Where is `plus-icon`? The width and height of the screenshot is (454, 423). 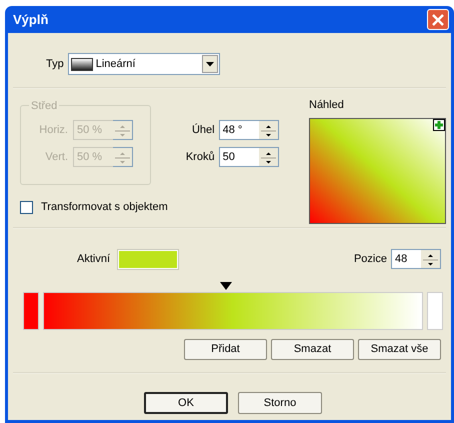
plus-icon is located at coordinates (439, 124).